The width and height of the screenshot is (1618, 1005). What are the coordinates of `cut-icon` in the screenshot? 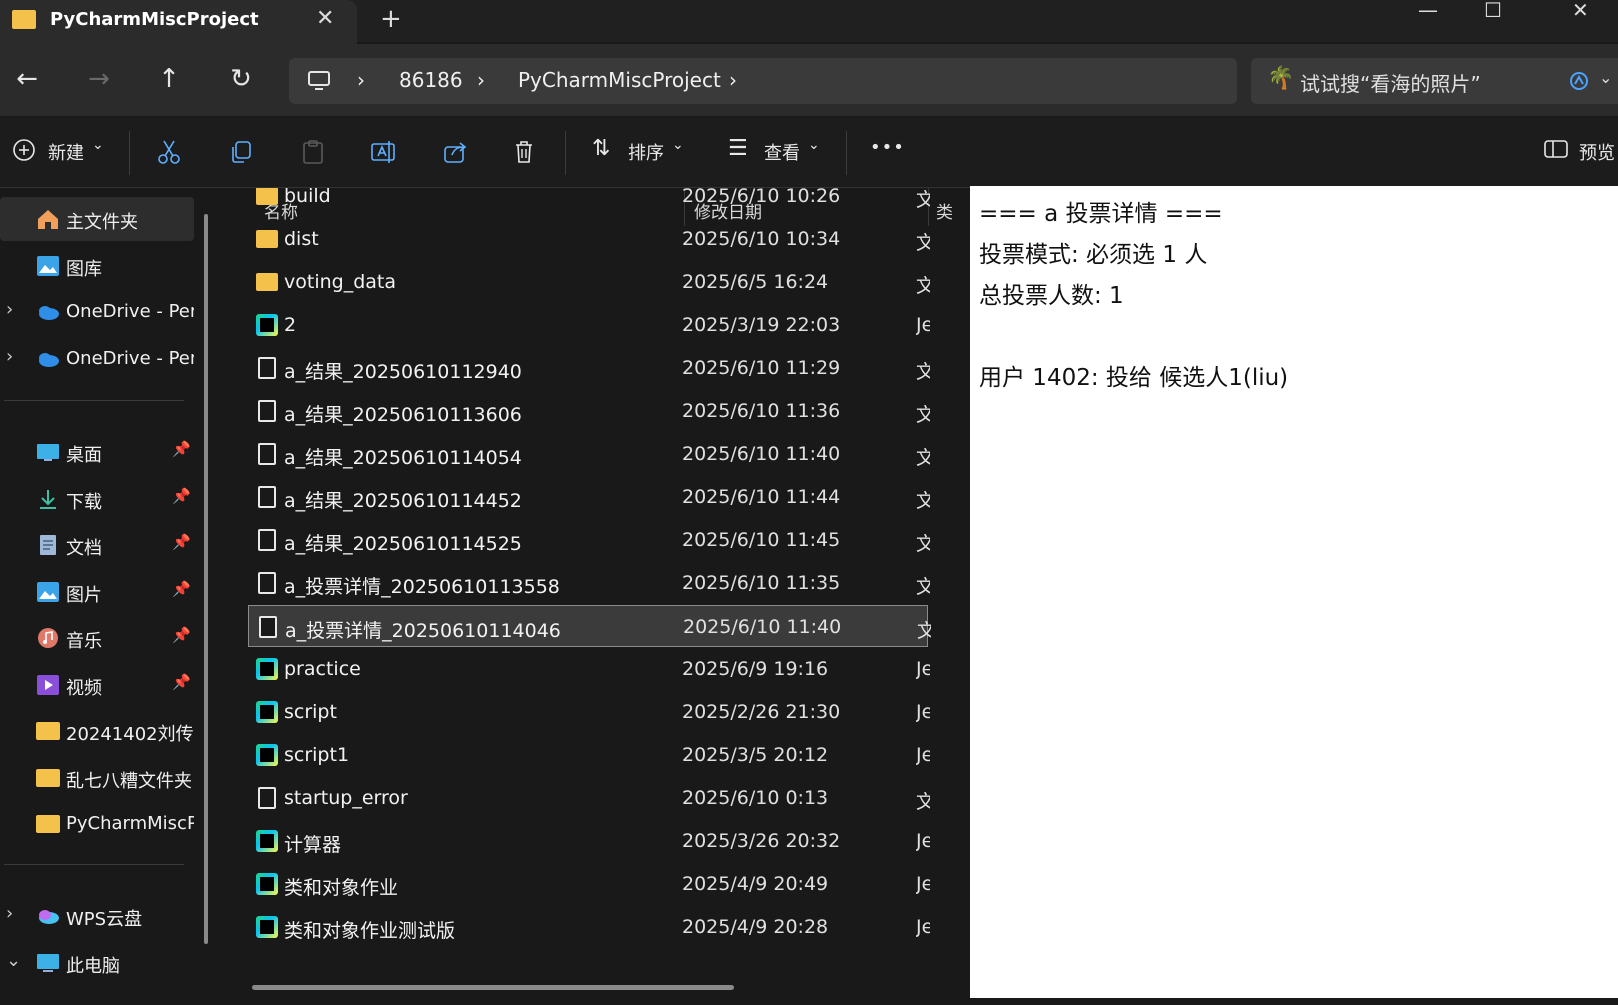 It's located at (169, 152).